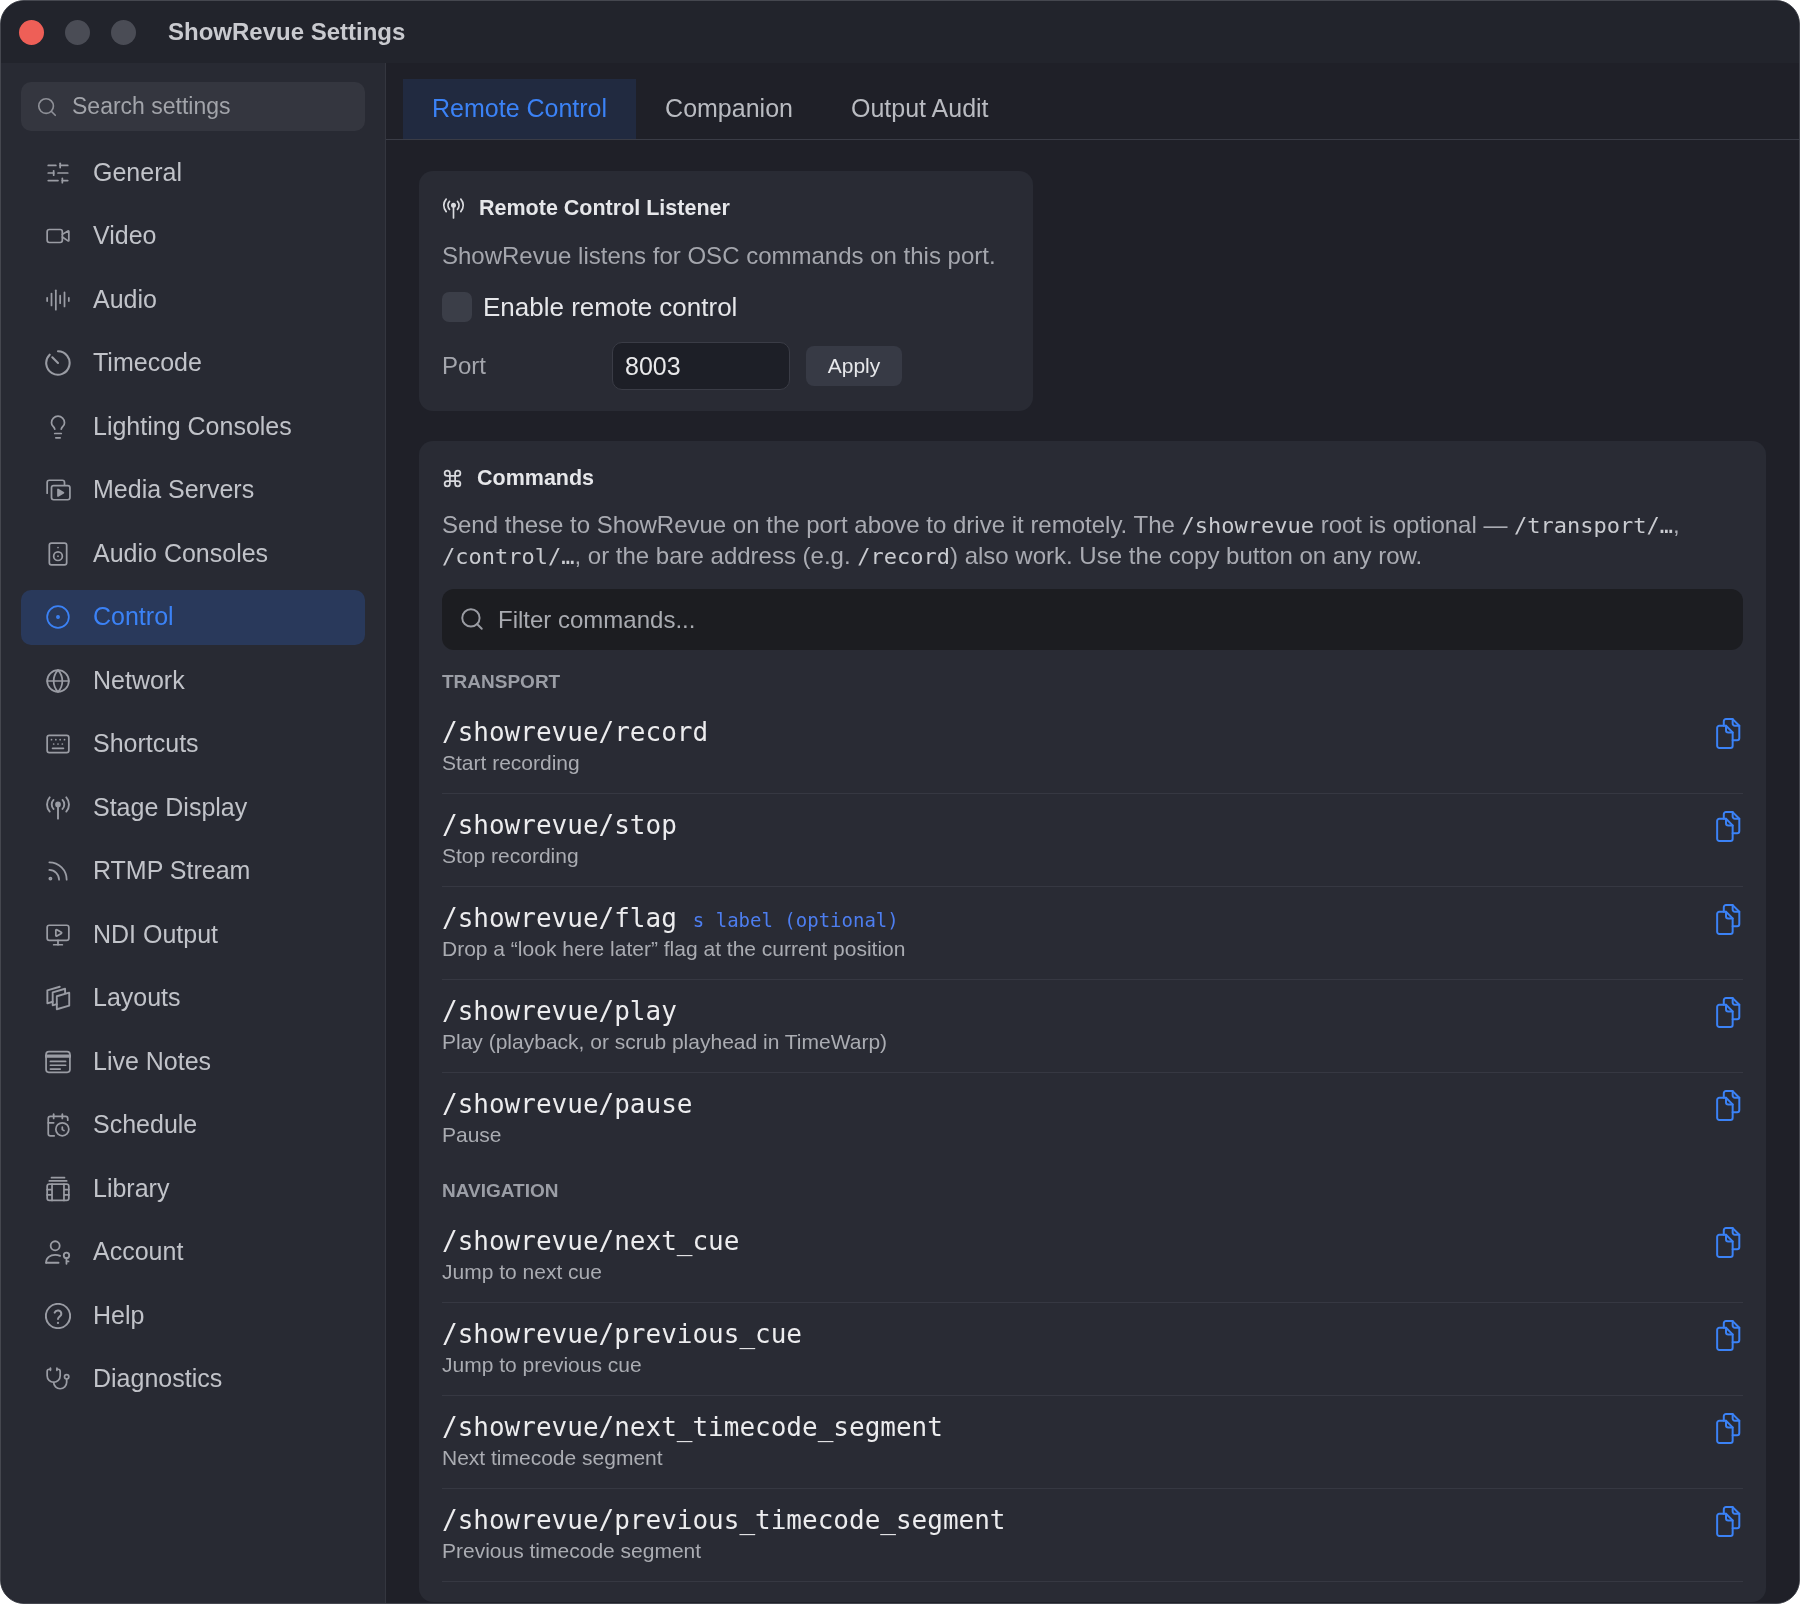  Describe the element at coordinates (522, 1272) in the screenshot. I see `command-description: Jump to next cue` at that location.